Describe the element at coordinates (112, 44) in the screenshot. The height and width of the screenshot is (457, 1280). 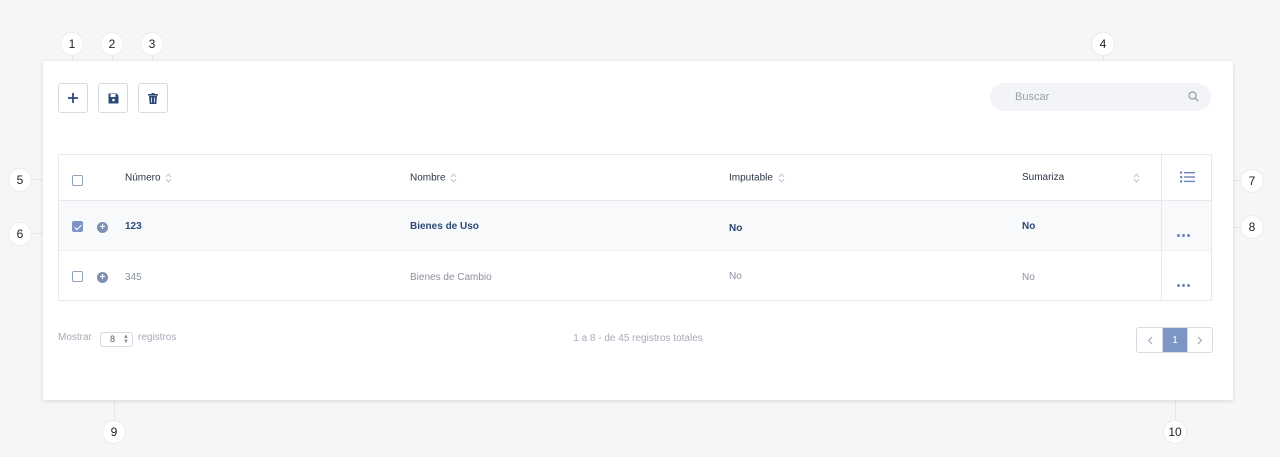
I see `callout-marker: 2` at that location.